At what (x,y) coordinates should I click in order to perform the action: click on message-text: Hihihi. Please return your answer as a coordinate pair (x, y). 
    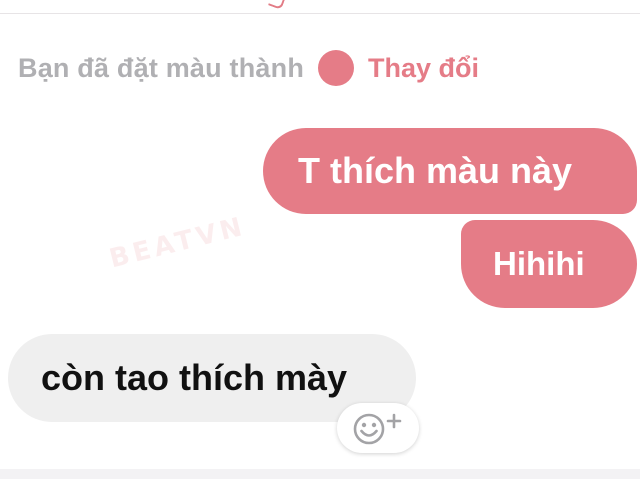
    Looking at the image, I should click on (539, 263).